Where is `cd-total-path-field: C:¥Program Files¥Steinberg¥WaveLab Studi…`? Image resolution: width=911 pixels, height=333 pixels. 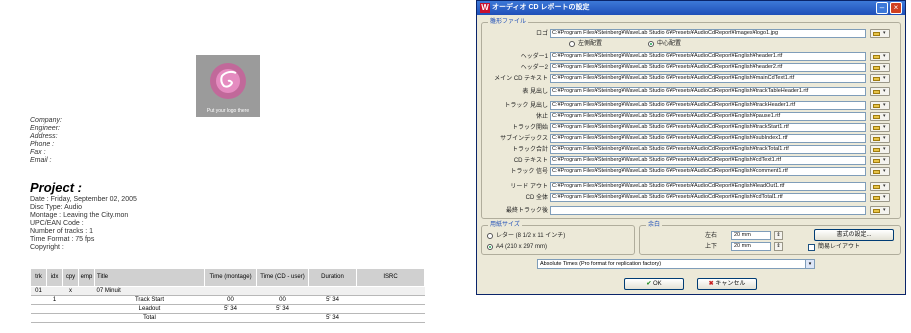
cd-total-path-field: C:¥Program Files¥Steinberg¥WaveLab Studi… is located at coordinates (708, 197).